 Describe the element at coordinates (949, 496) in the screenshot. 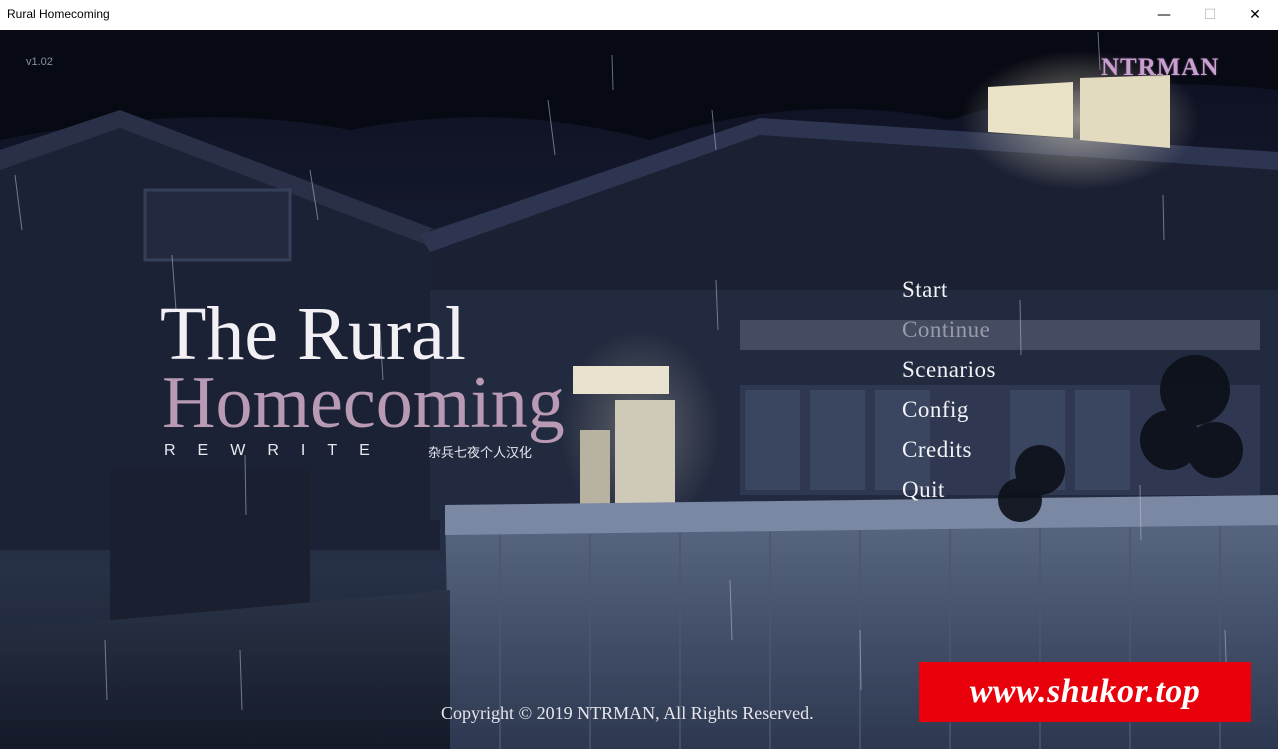

I see `menu-quit: Quit` at that location.